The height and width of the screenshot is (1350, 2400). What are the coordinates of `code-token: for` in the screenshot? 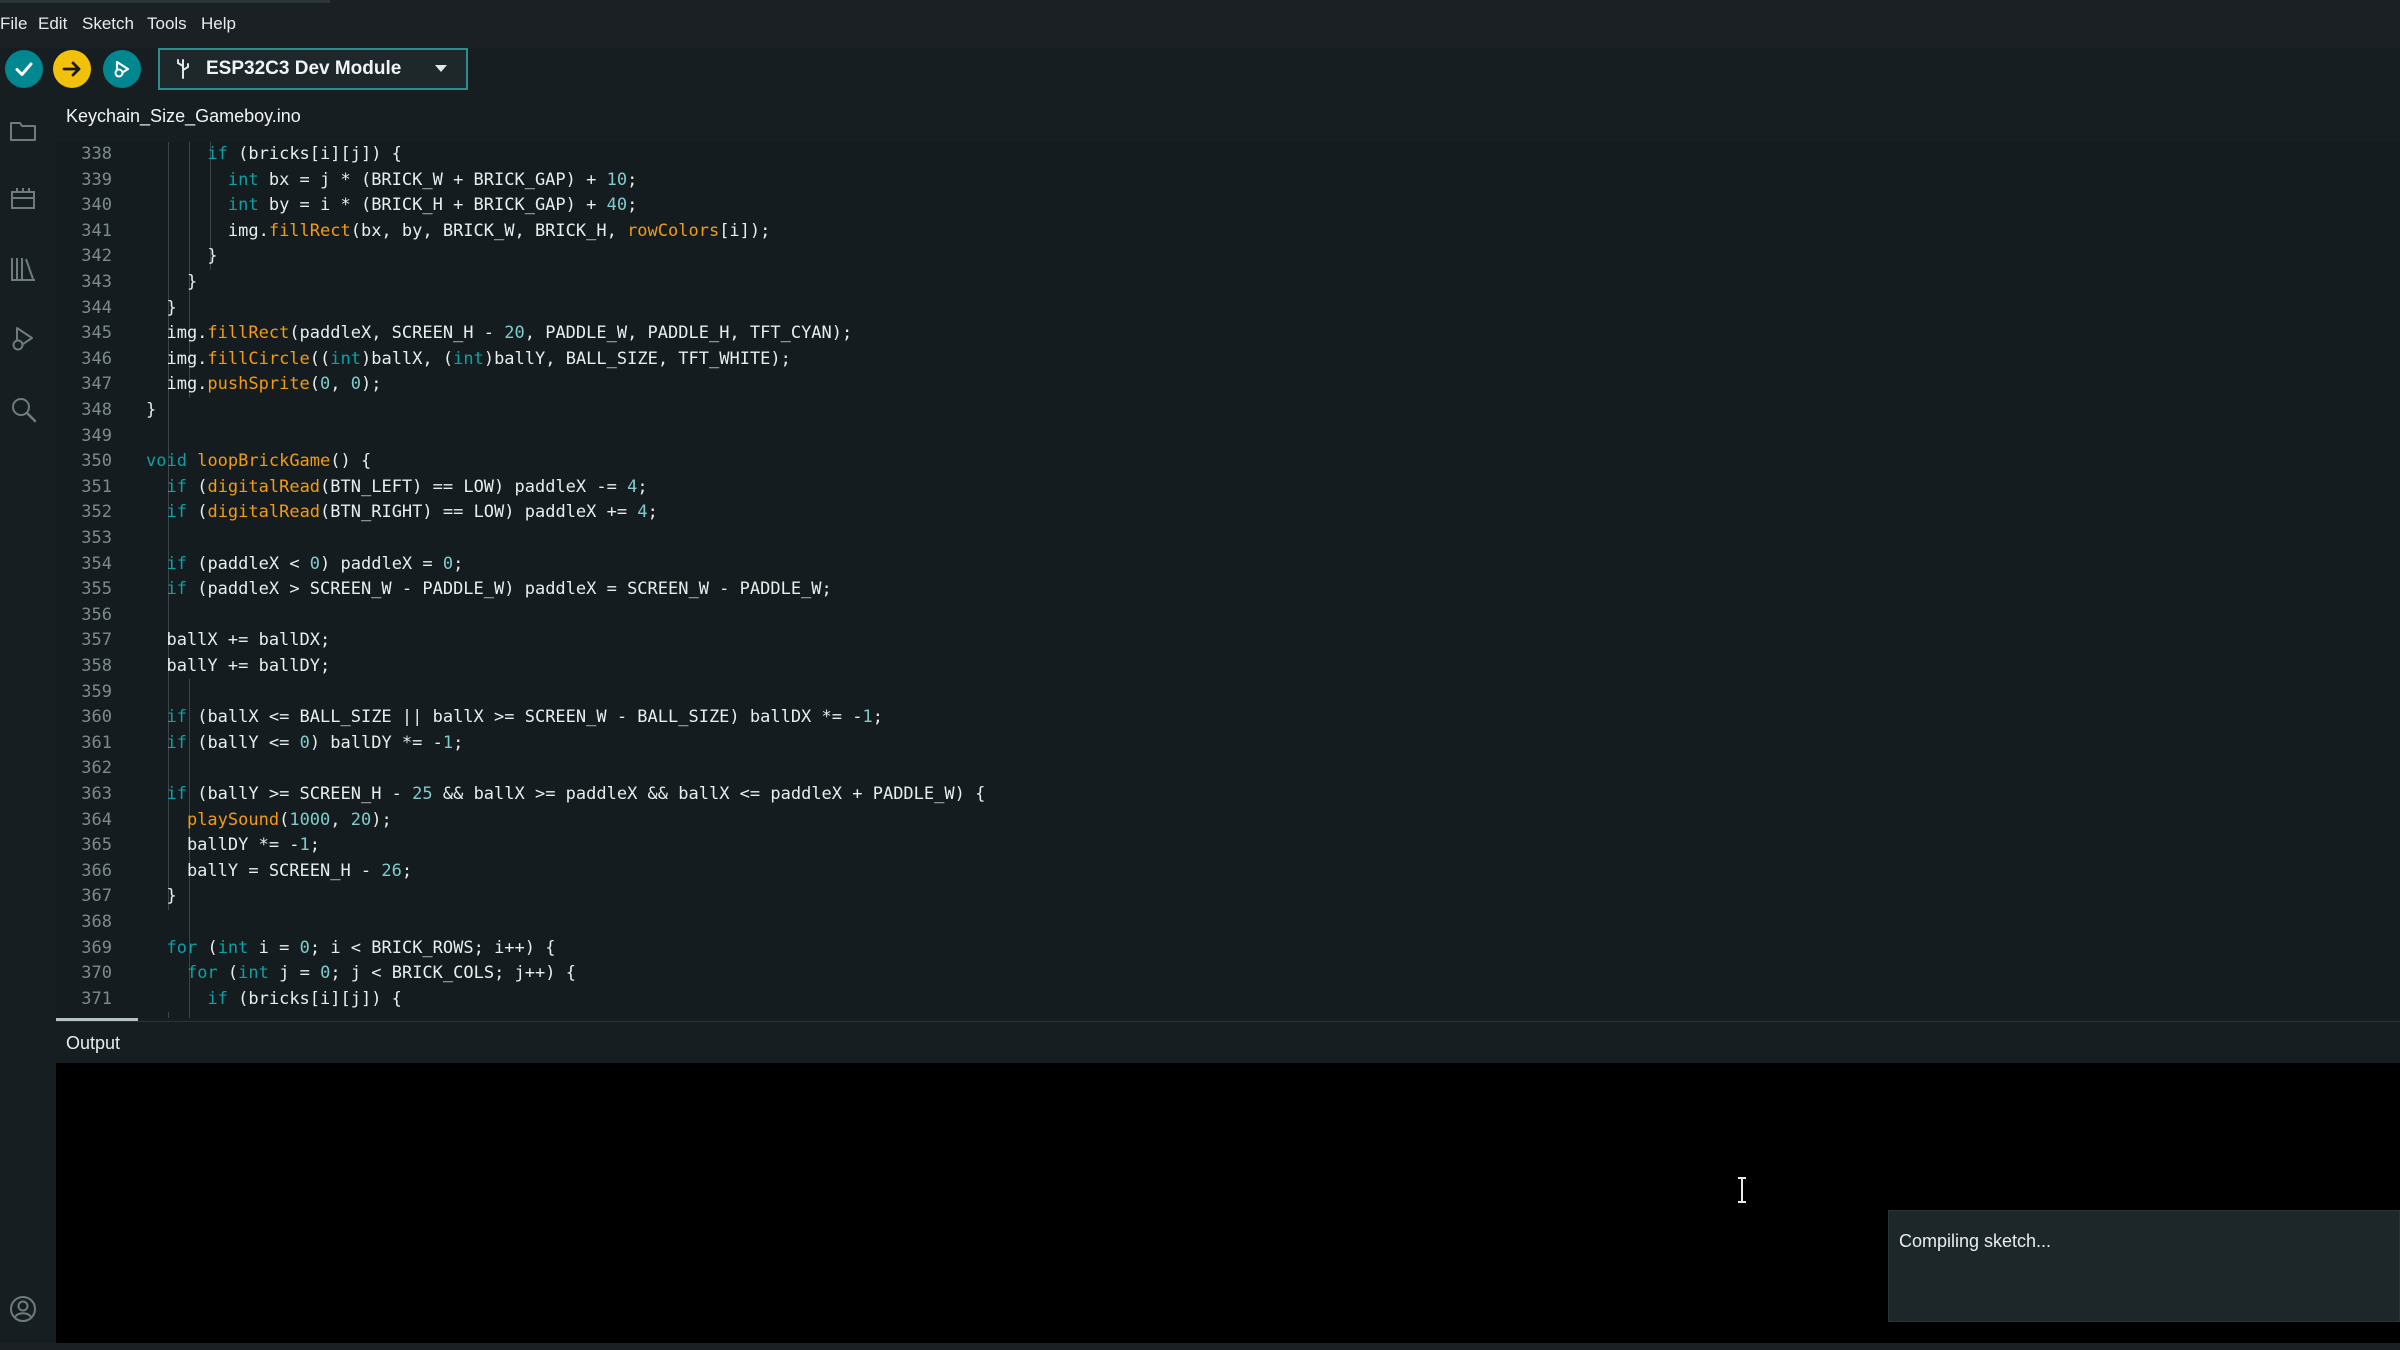 It's located at (202, 973).